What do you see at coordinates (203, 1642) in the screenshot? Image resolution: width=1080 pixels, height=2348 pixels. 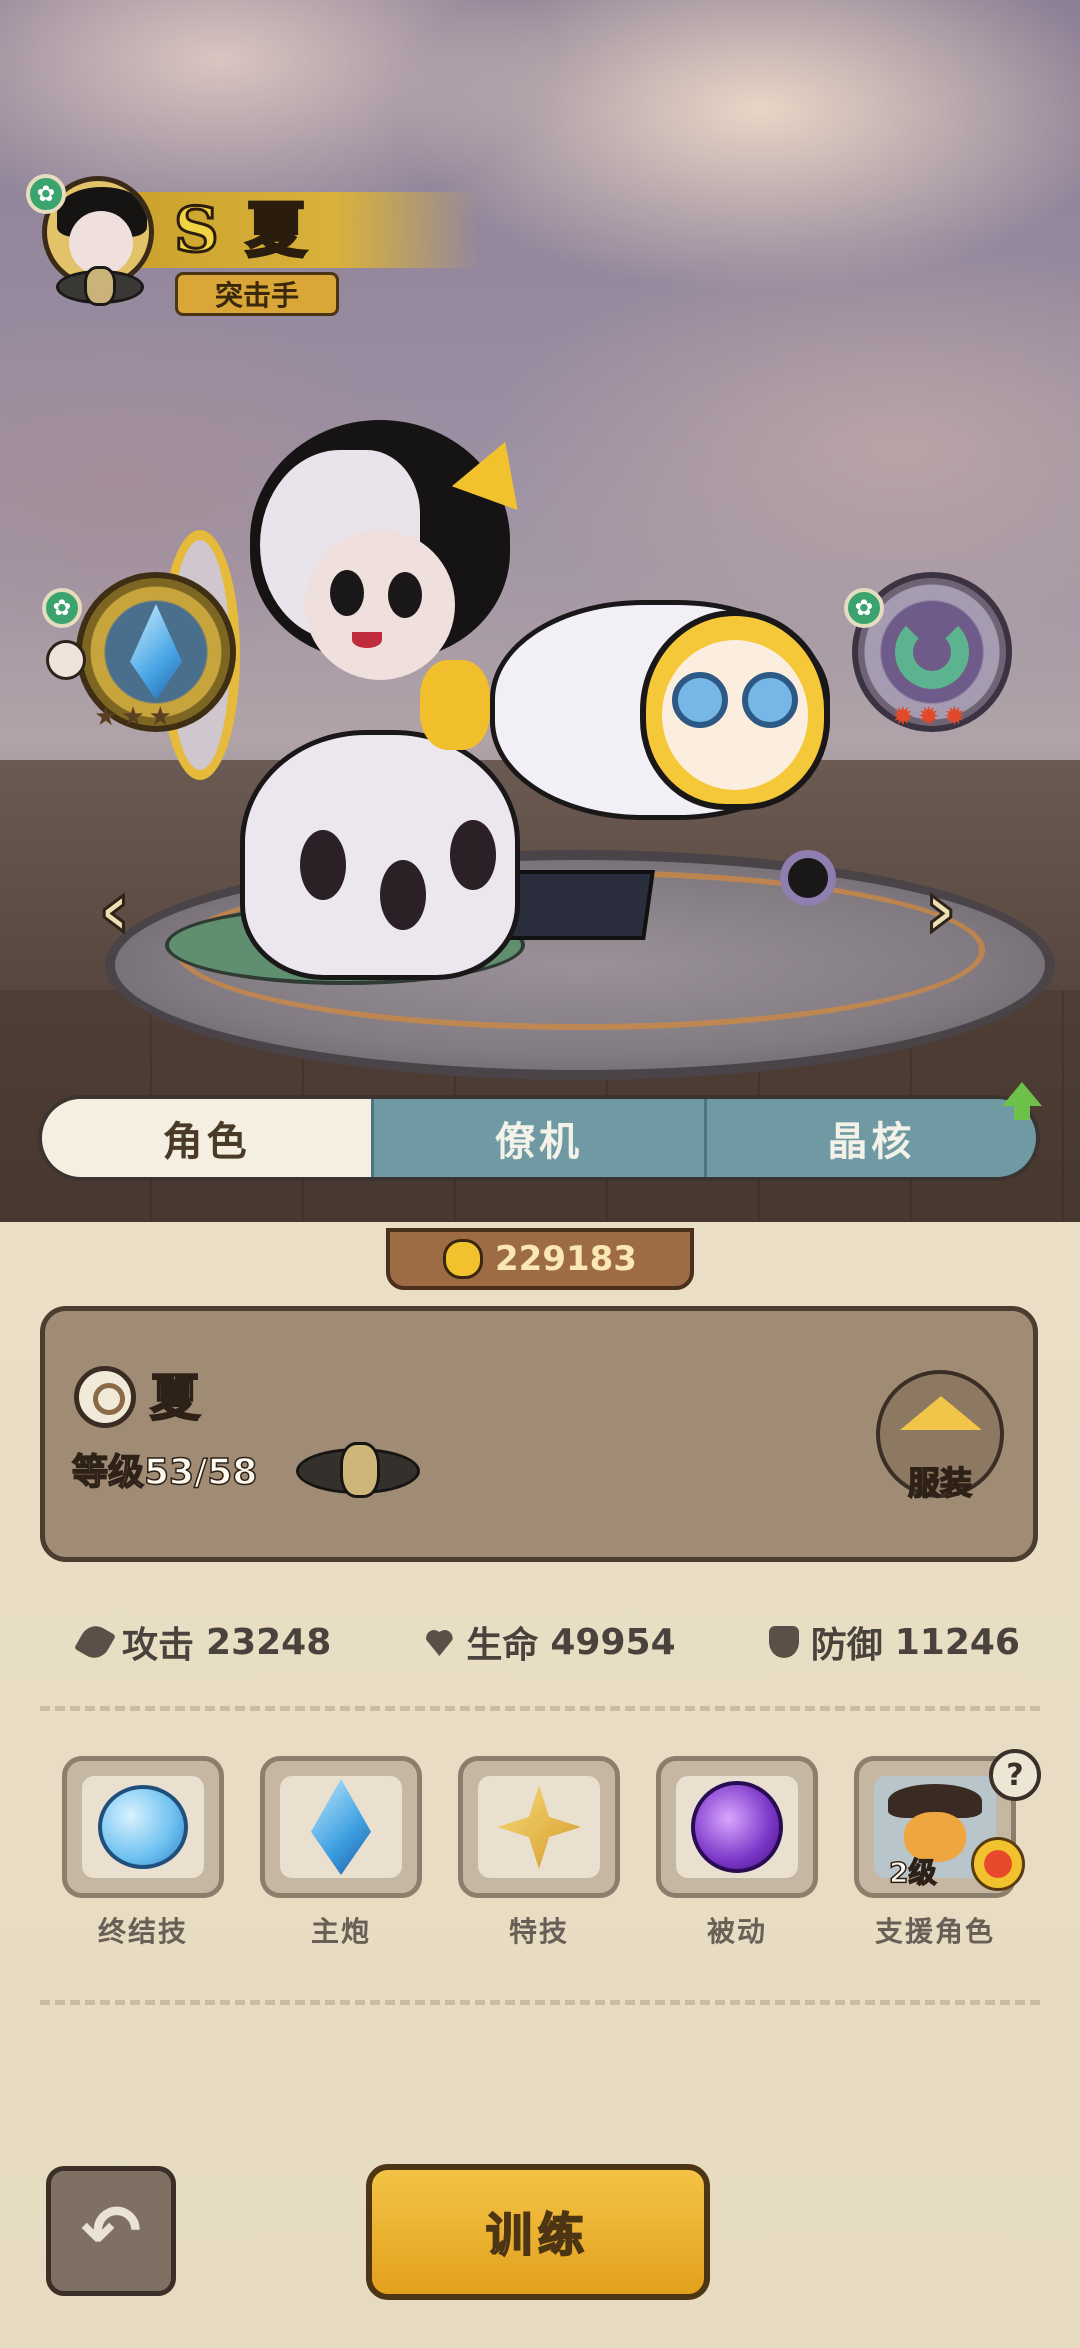 I see `stat-attack: 攻击 23248` at bounding box center [203, 1642].